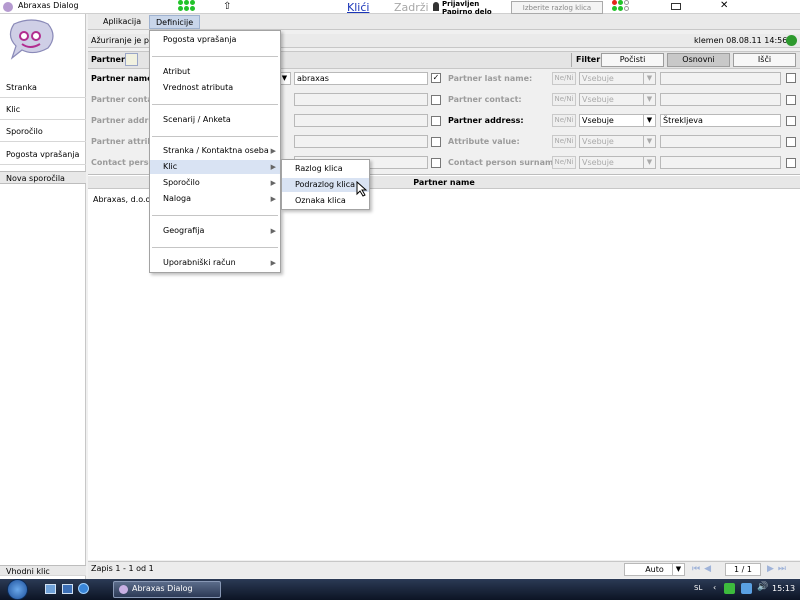  Describe the element at coordinates (162, 588) in the screenshot. I see `taskbar-window-label: Abraxas Dialog` at that location.